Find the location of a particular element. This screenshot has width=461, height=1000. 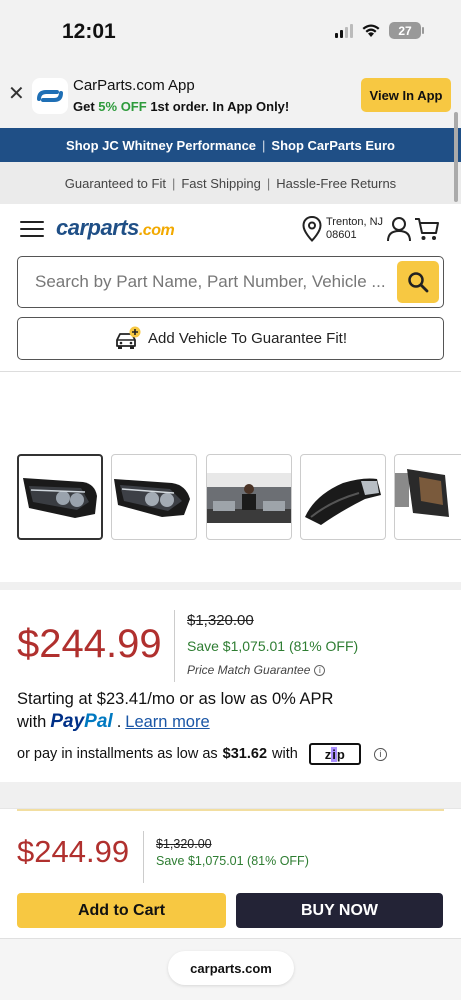

site-header: carparts.com Trenton, NJ 08601 is located at coordinates (230, 229).